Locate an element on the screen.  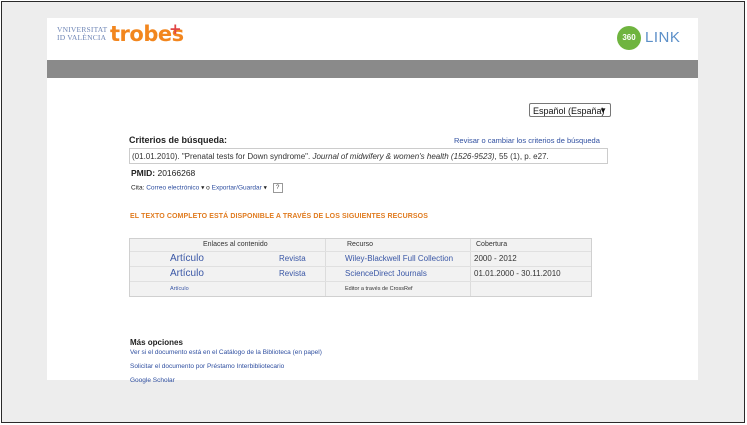
language-select-value: Español (España) is located at coordinates (569, 111).